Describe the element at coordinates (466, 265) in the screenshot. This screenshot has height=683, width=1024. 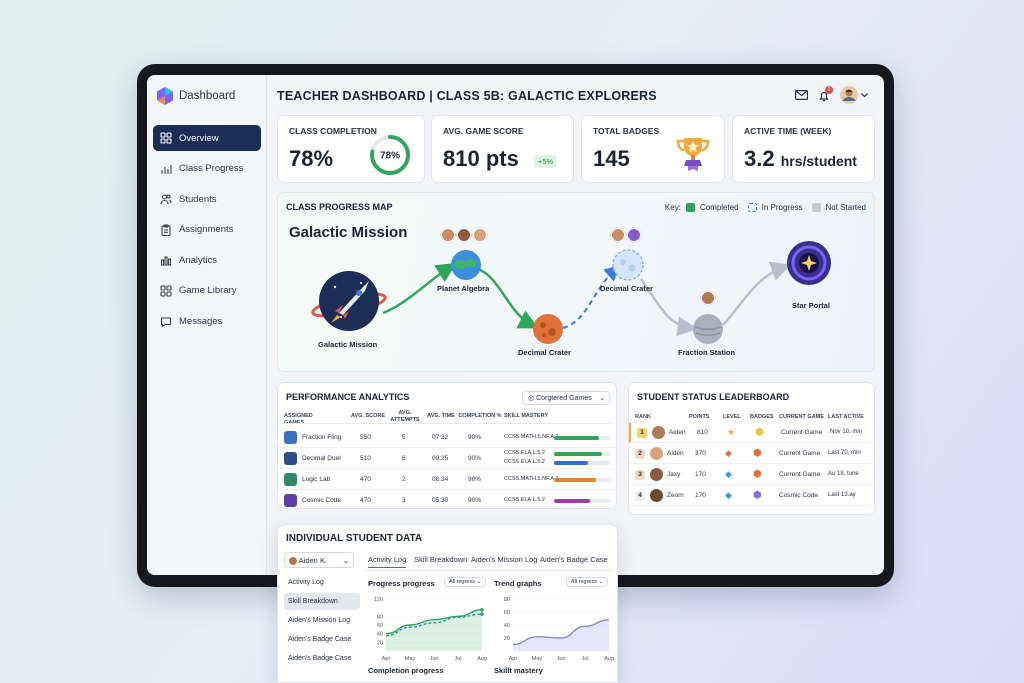
I see `planet-algebra-node` at that location.